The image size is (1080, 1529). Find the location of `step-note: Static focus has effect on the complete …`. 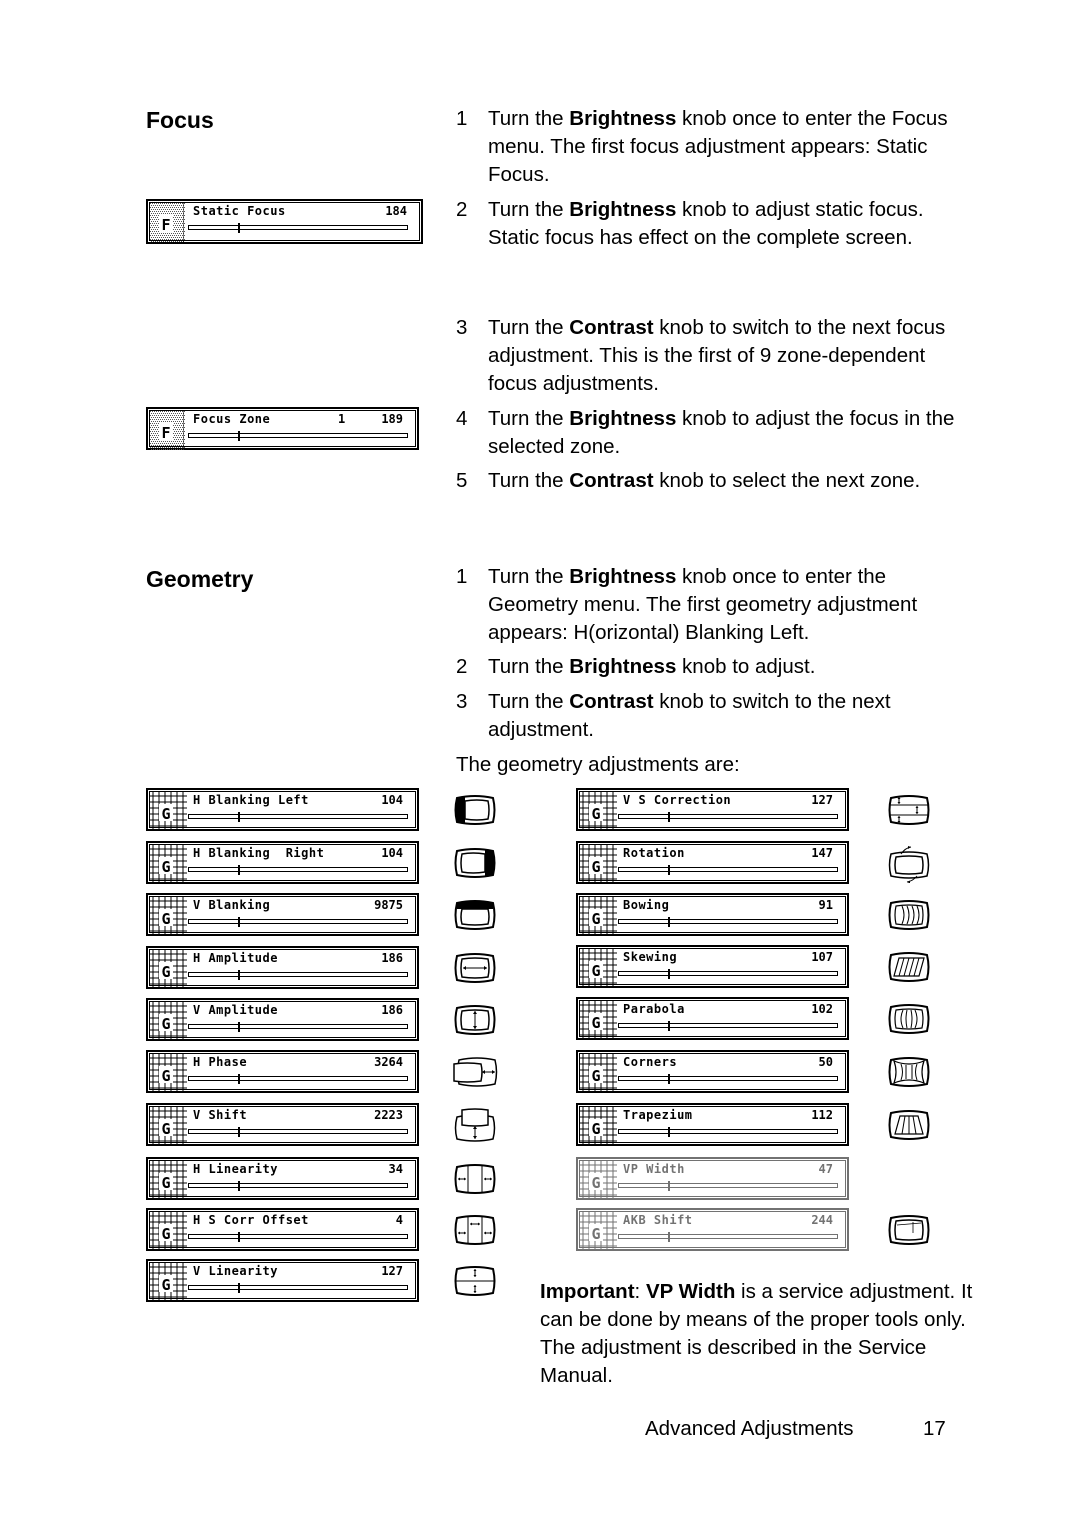

step-note: Static focus has effect on the complete … is located at coordinates (700, 237).